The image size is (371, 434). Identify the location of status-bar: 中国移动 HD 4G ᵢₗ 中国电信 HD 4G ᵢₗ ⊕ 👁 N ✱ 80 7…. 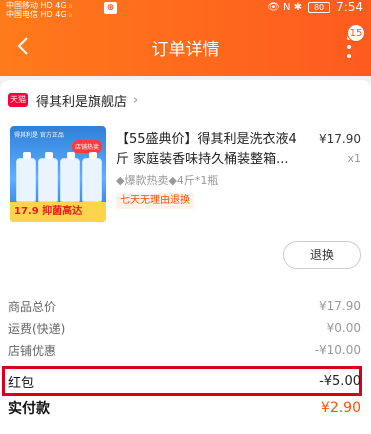
(185, 9).